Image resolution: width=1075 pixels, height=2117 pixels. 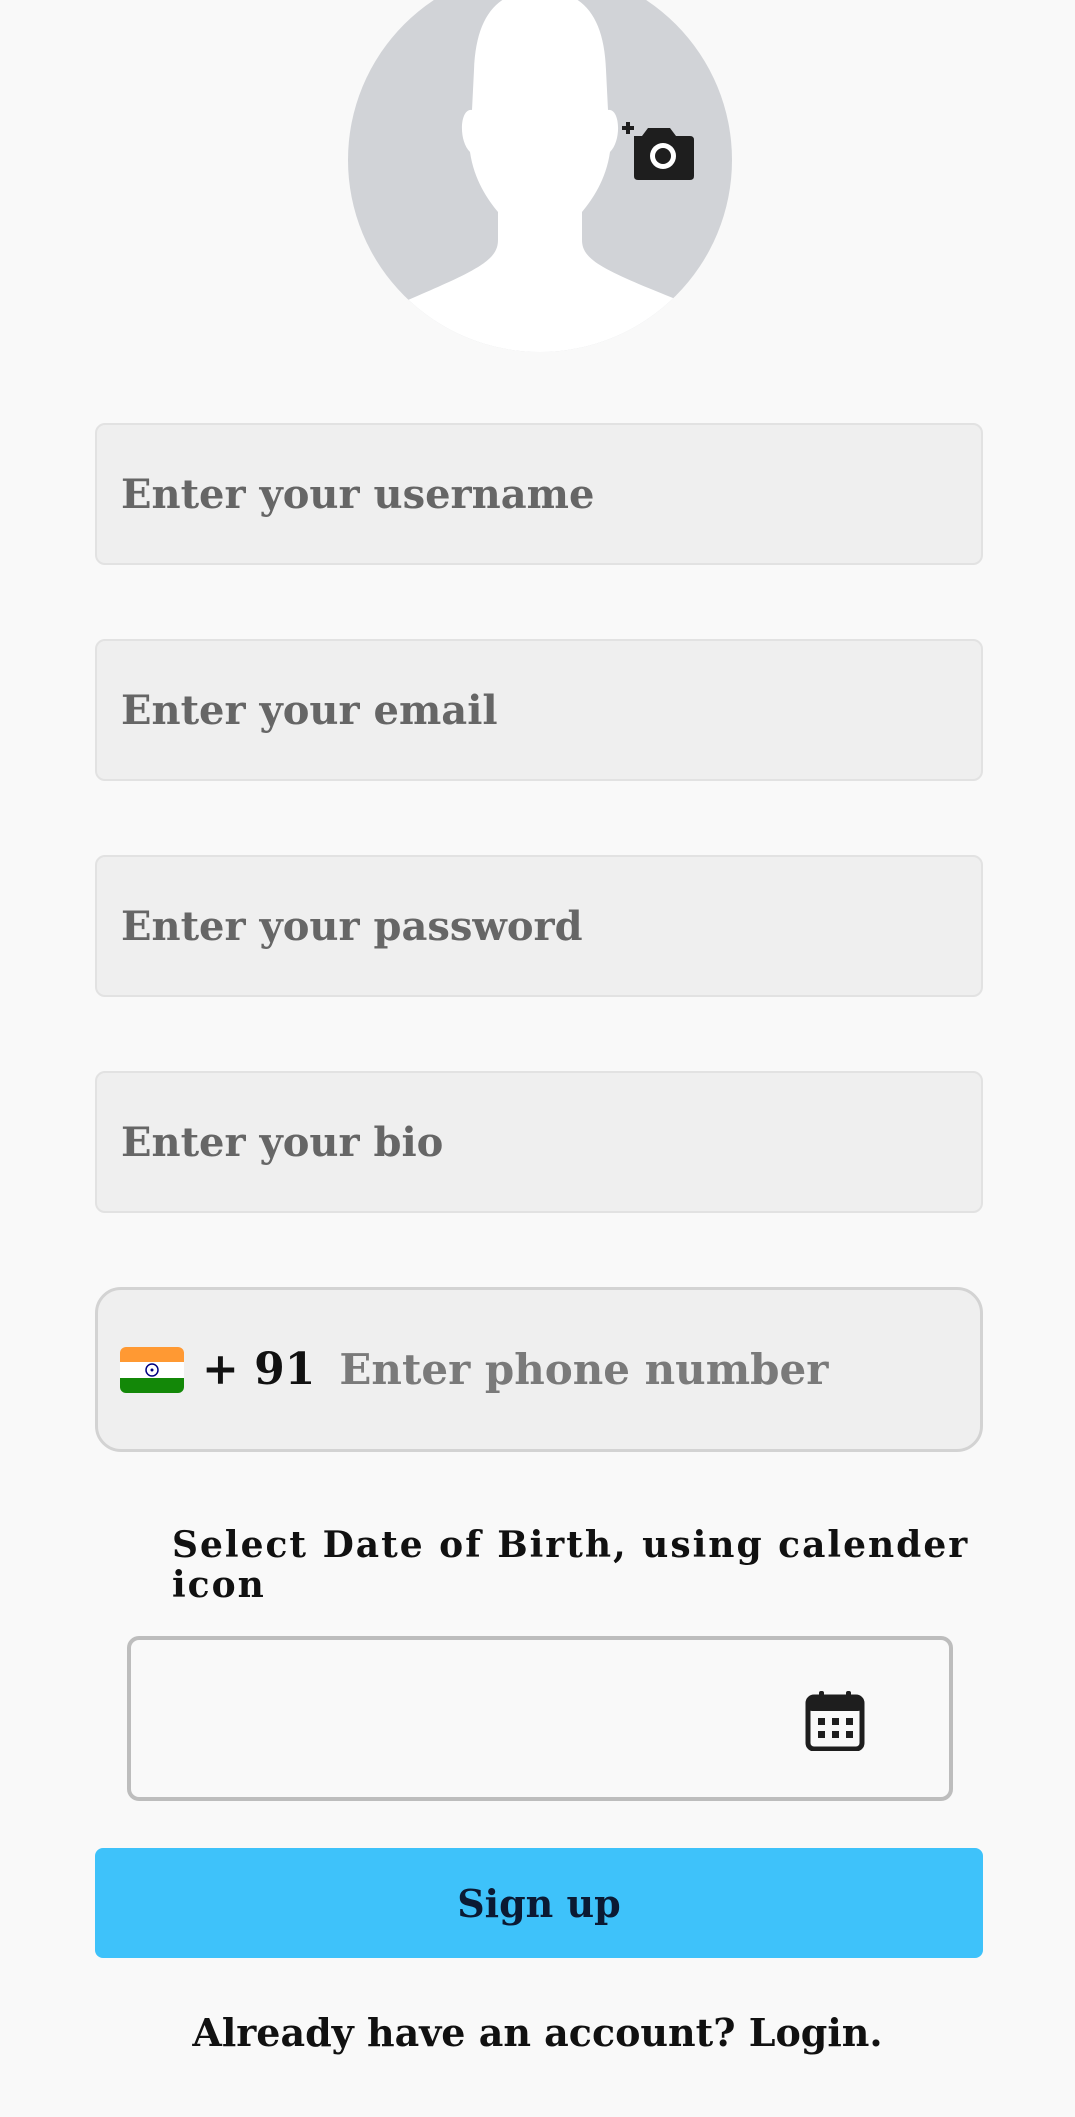 I want to click on bio-input, so click(x=551, y=1142).